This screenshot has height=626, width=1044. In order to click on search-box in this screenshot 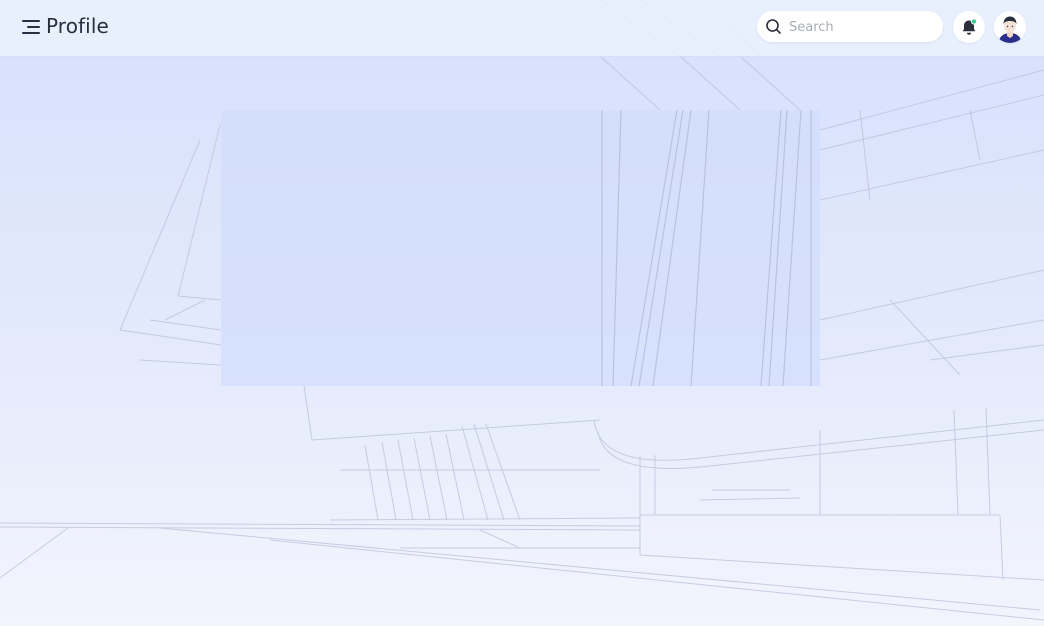, I will do `click(850, 26)`.